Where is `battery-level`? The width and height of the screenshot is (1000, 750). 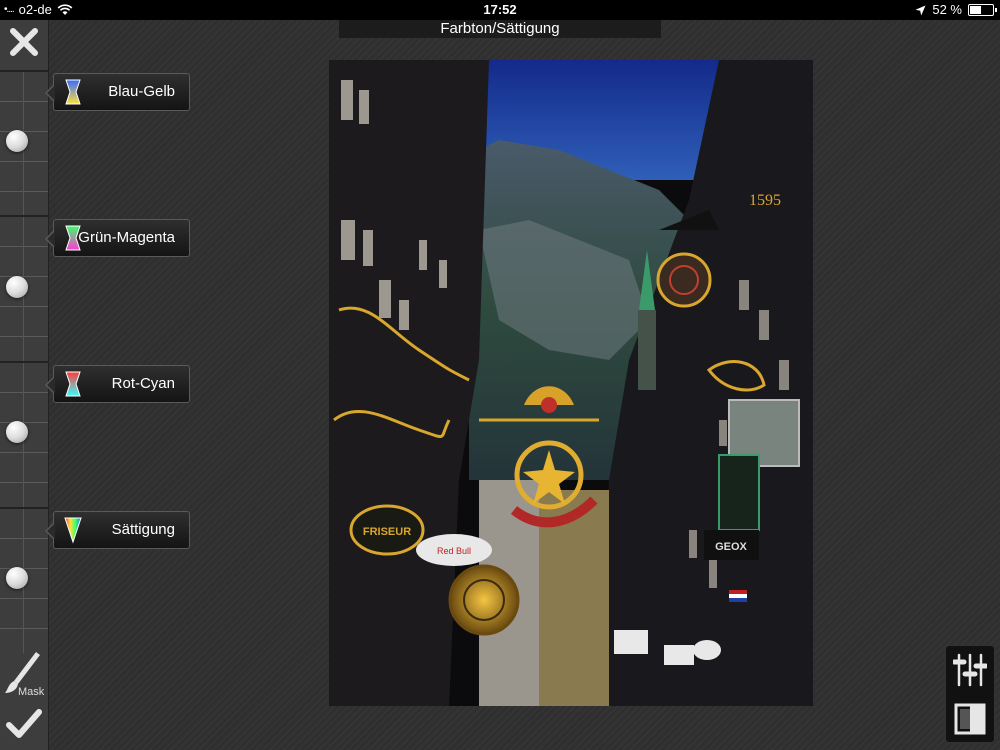 battery-level is located at coordinates (975, 10).